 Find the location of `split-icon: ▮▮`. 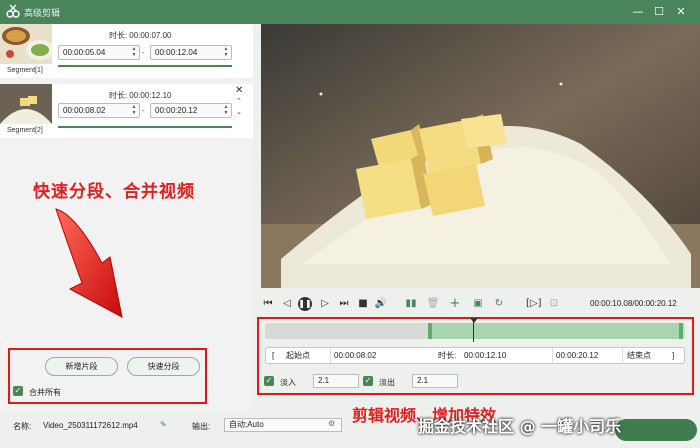

split-icon: ▮▮ is located at coordinates (411, 304).